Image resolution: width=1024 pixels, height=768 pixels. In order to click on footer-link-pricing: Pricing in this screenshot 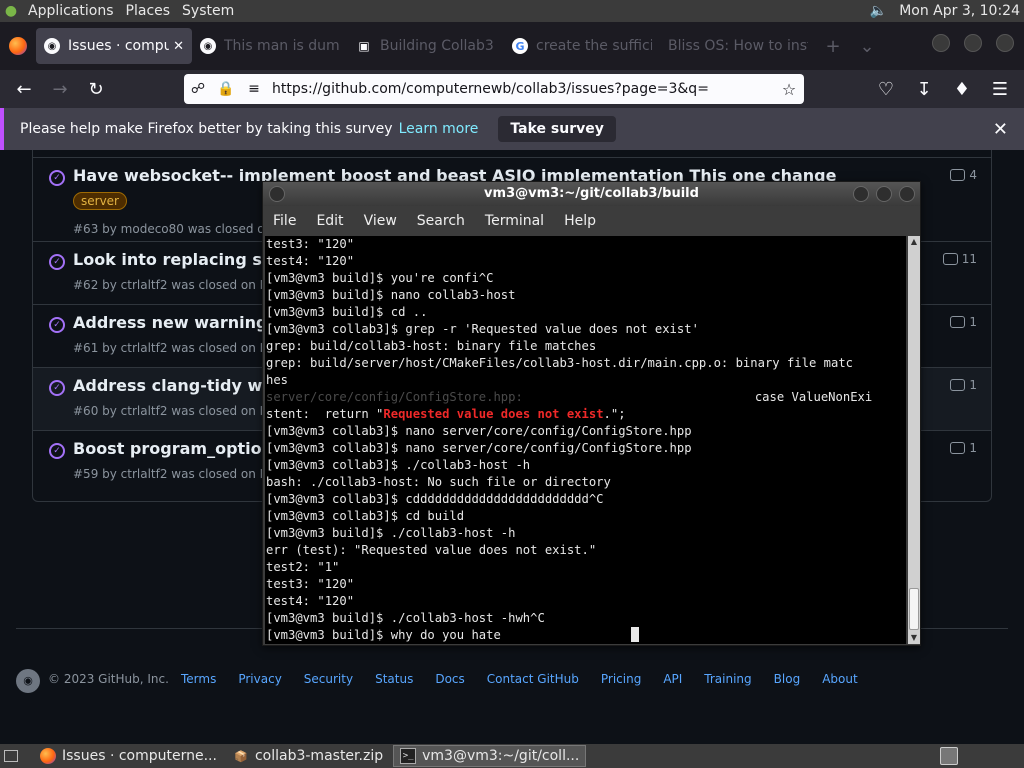, I will do `click(621, 679)`.